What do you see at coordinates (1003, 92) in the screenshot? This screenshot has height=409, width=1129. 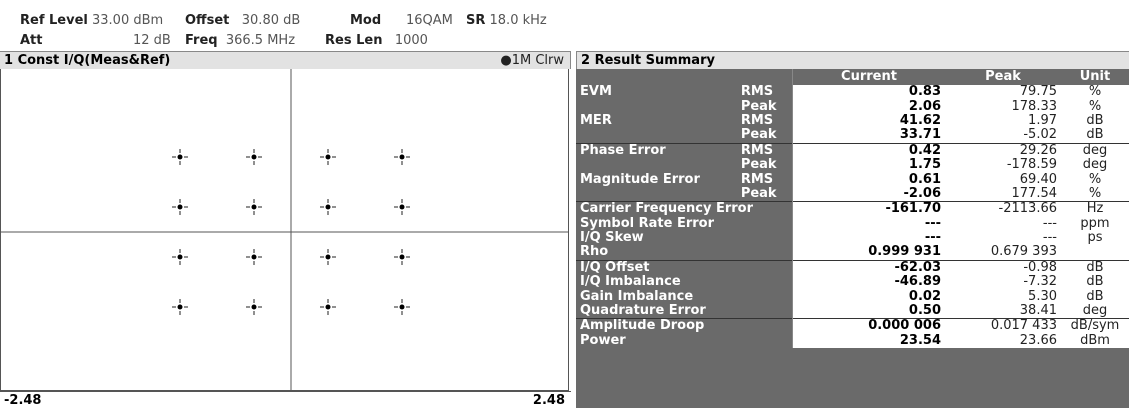 I see `row-peak-value: 79.75` at bounding box center [1003, 92].